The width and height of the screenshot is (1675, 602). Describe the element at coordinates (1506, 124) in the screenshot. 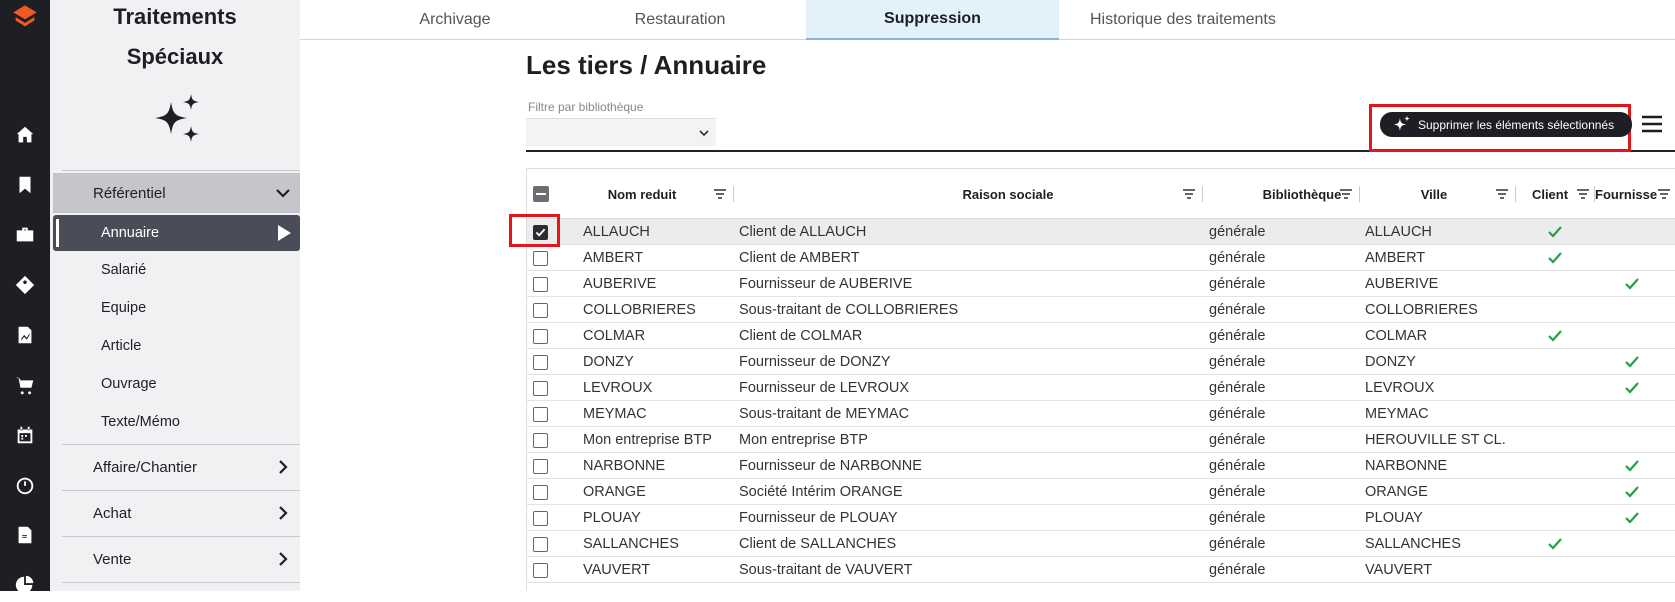

I see `delete-selected-button: Supprimer les éléments sélectionnés` at that location.